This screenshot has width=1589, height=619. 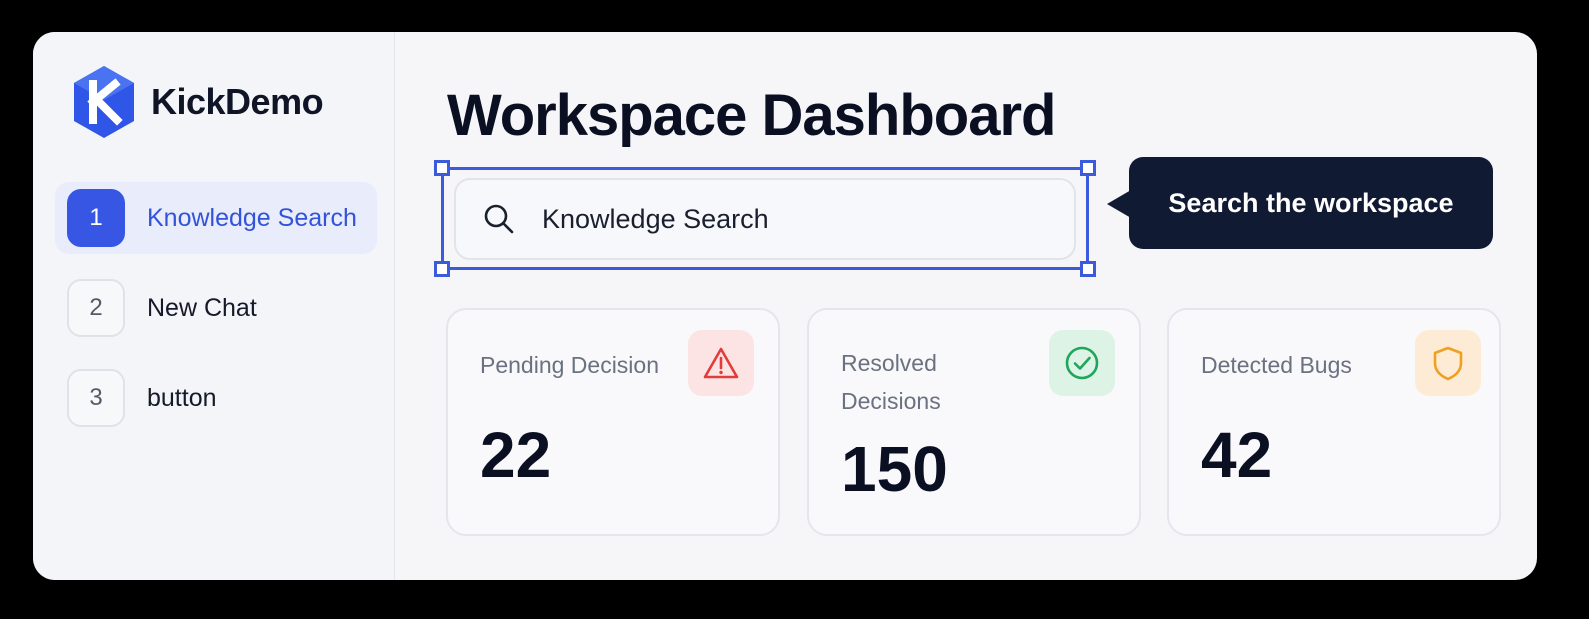 I want to click on resize-handle-bottom-left, so click(x=442, y=269).